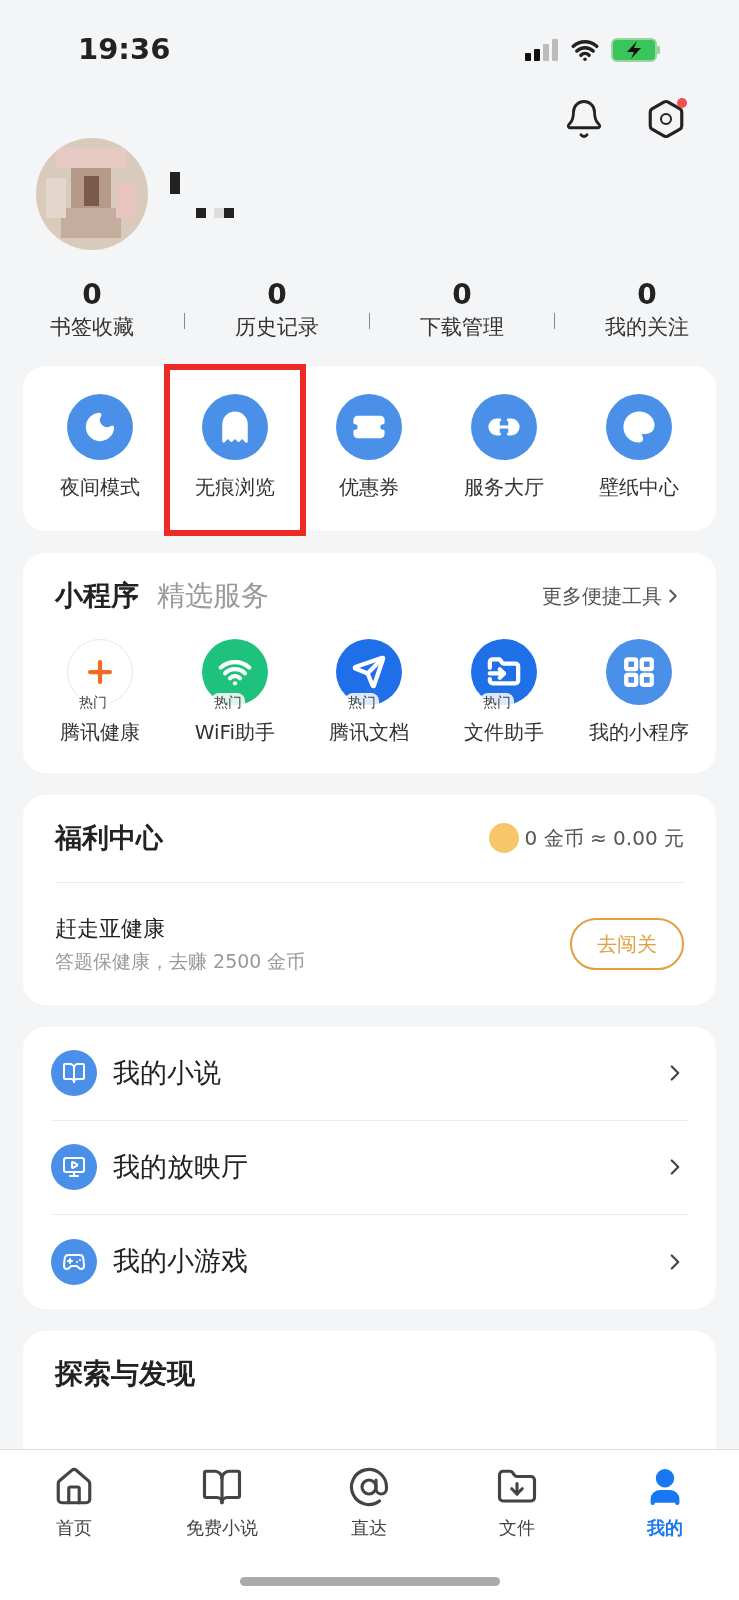 This screenshot has width=739, height=1600. What do you see at coordinates (638, 448) in the screenshot?
I see `quick-action: 壁纸中心` at bounding box center [638, 448].